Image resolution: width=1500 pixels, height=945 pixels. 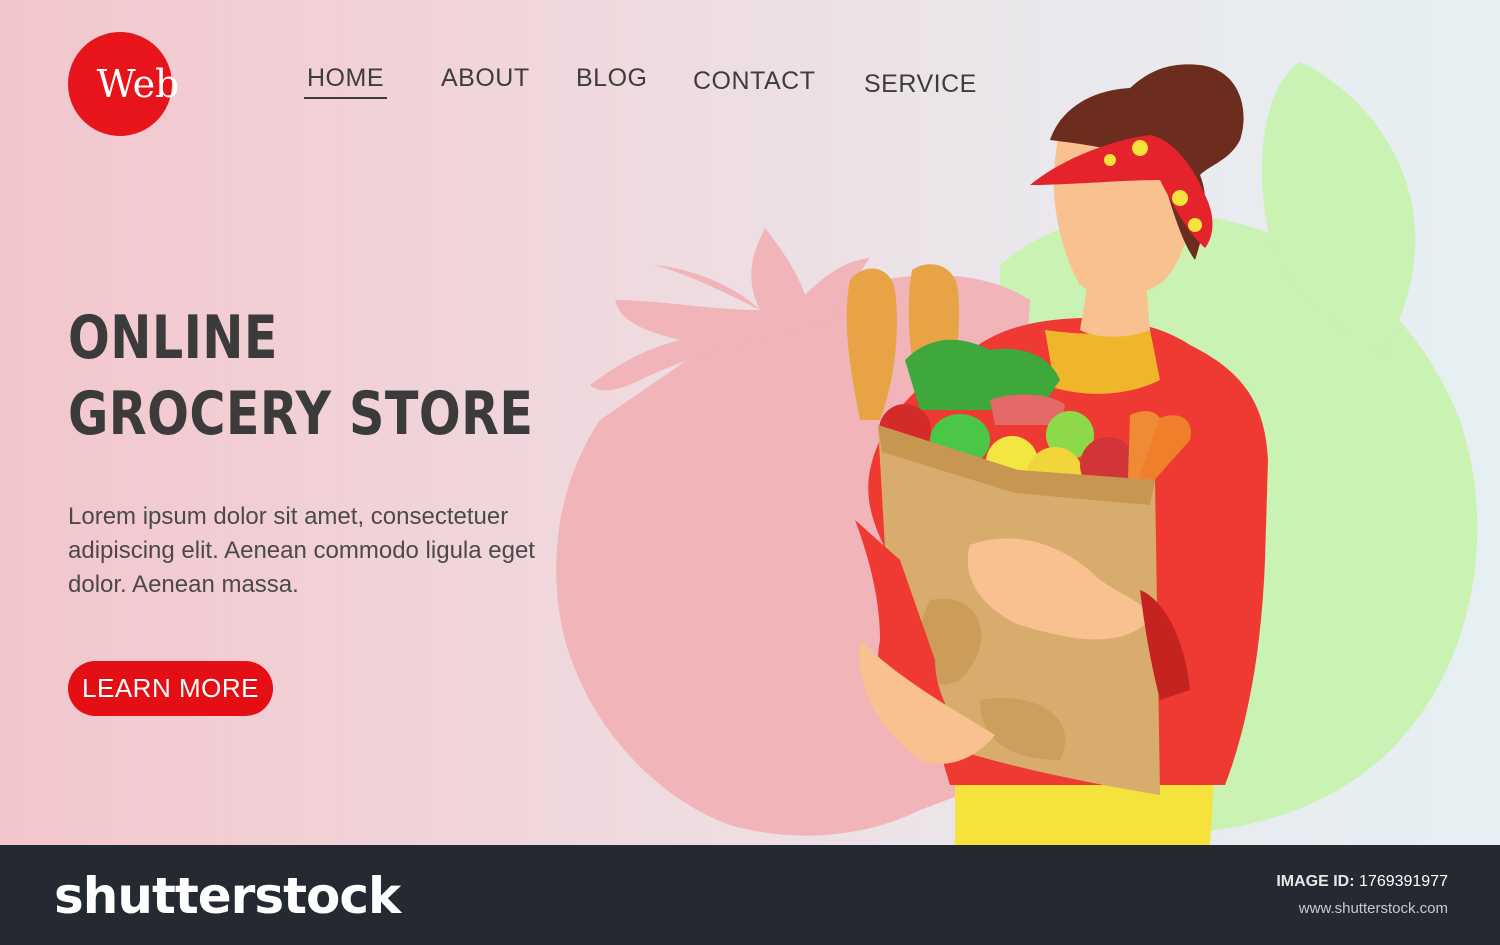 What do you see at coordinates (920, 84) in the screenshot?
I see `nav-service: SERVICE` at bounding box center [920, 84].